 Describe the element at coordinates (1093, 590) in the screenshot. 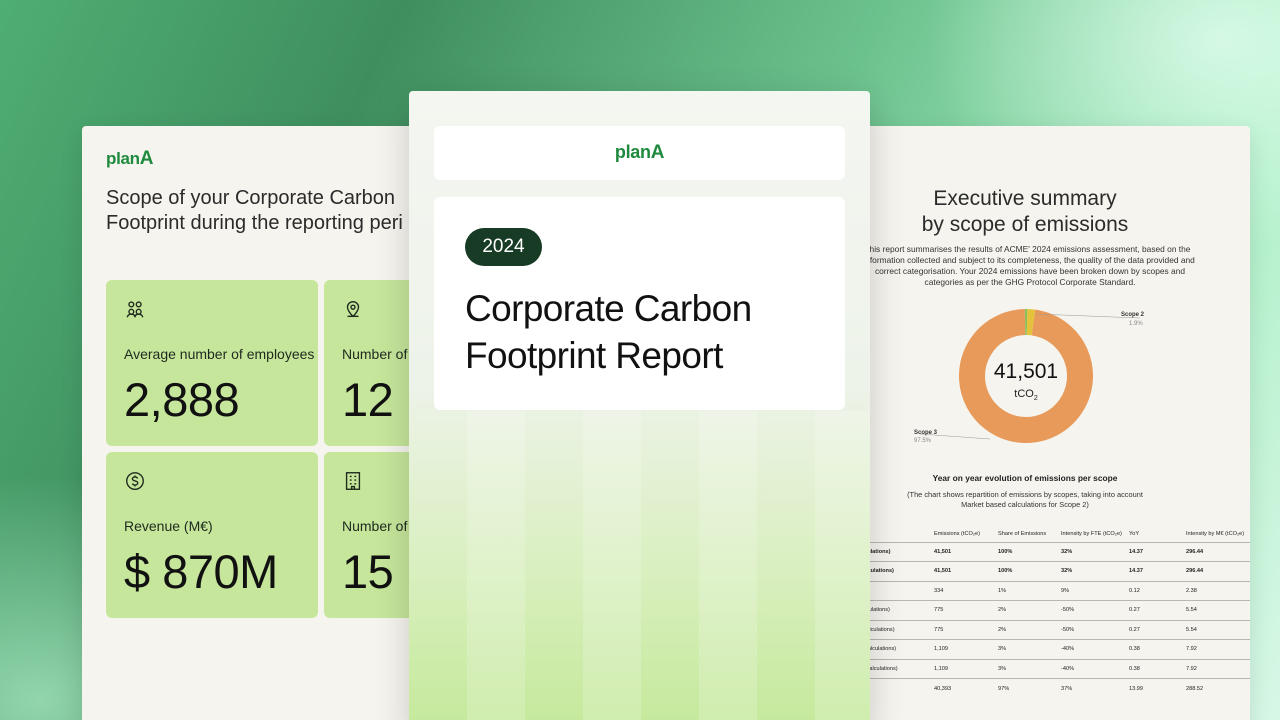

I see `table-cell: 9%` at that location.